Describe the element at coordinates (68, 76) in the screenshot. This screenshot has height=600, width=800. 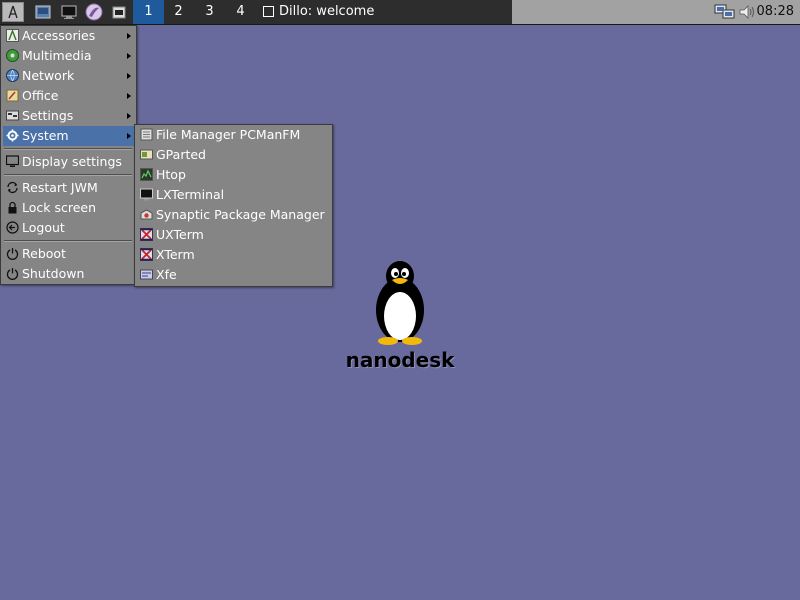
I see `menu-item-network: Network` at that location.